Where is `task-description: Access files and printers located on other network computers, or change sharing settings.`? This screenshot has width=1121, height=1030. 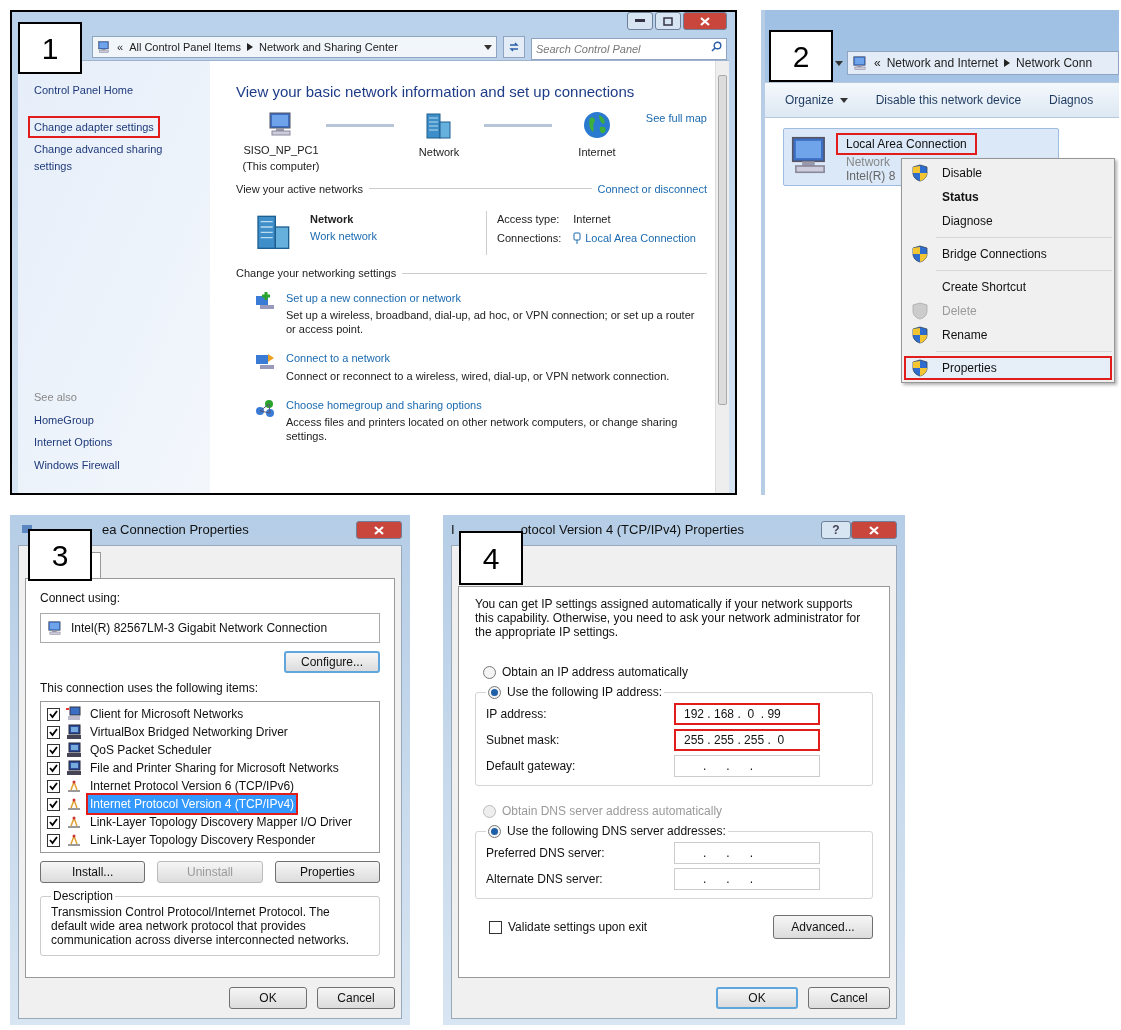
task-description: Access files and printers located on other network computers, or change sharing settings. is located at coordinates (482, 429).